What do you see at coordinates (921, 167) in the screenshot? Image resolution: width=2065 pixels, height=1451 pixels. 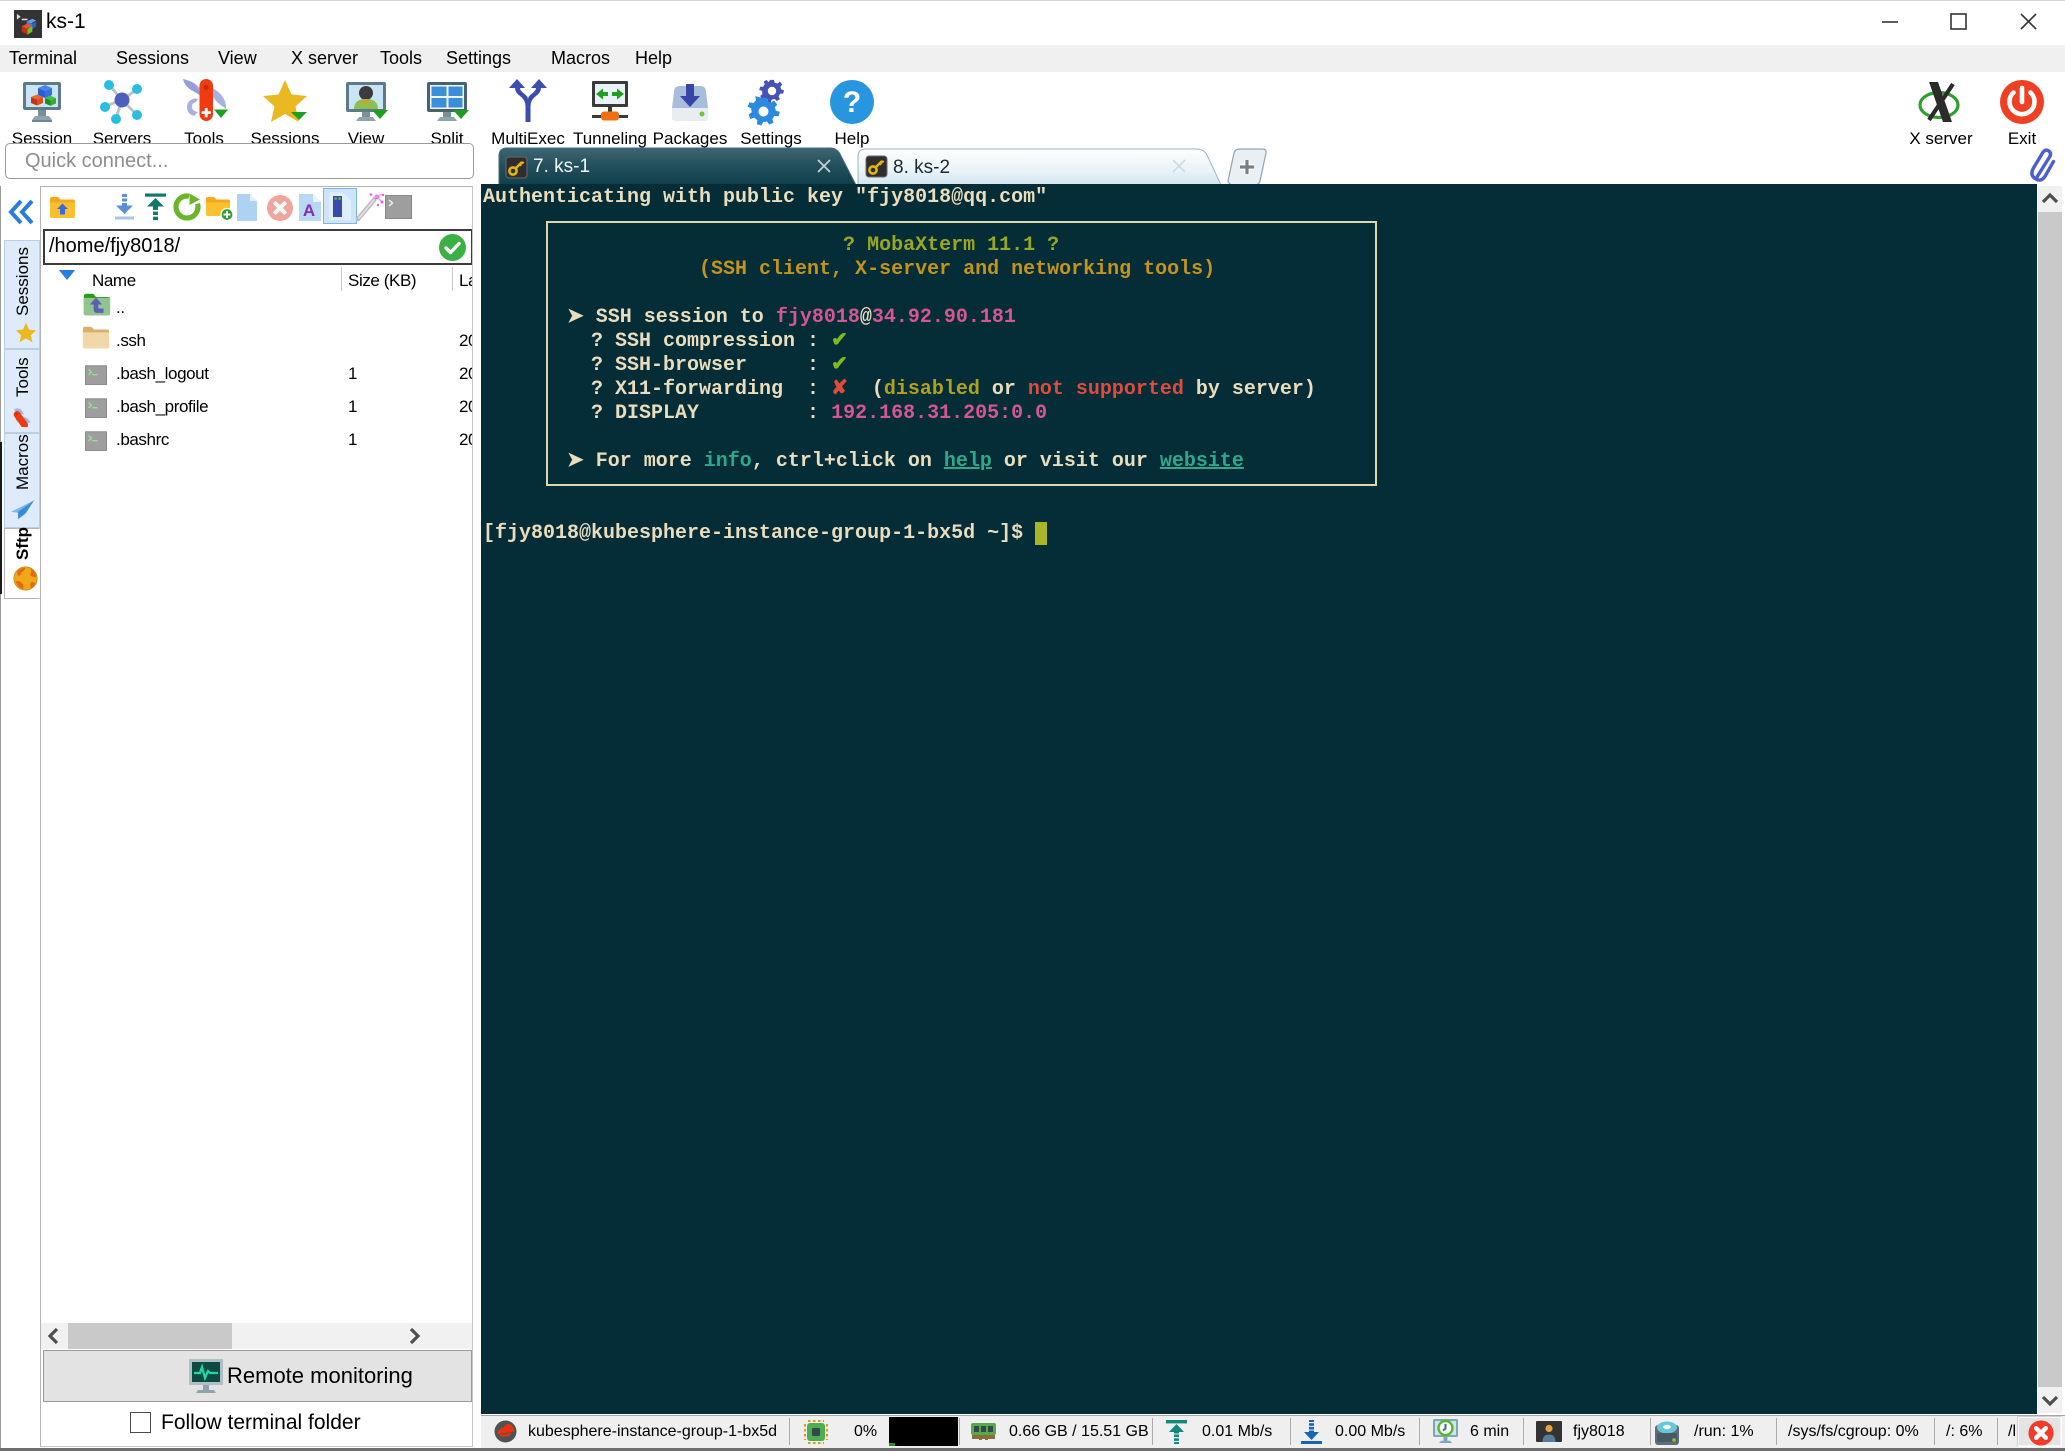 I see `svg-text: 8. ks-2` at bounding box center [921, 167].